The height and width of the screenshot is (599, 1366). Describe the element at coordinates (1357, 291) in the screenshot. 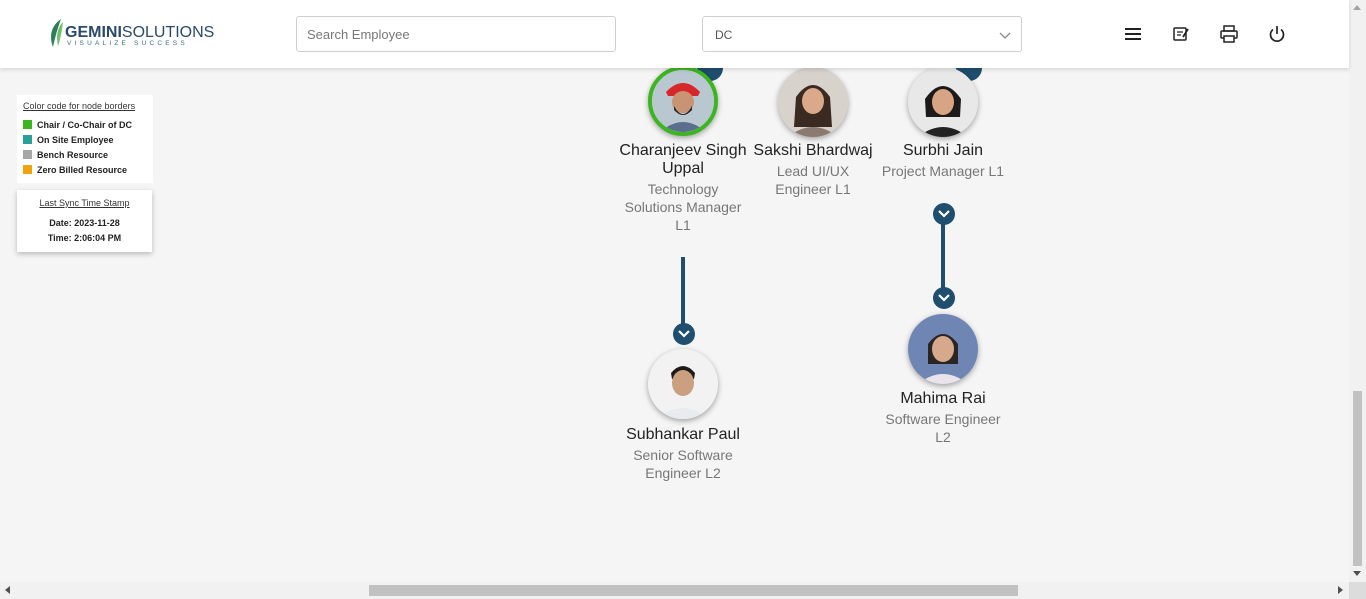

I see `vertical-scrollbar` at that location.